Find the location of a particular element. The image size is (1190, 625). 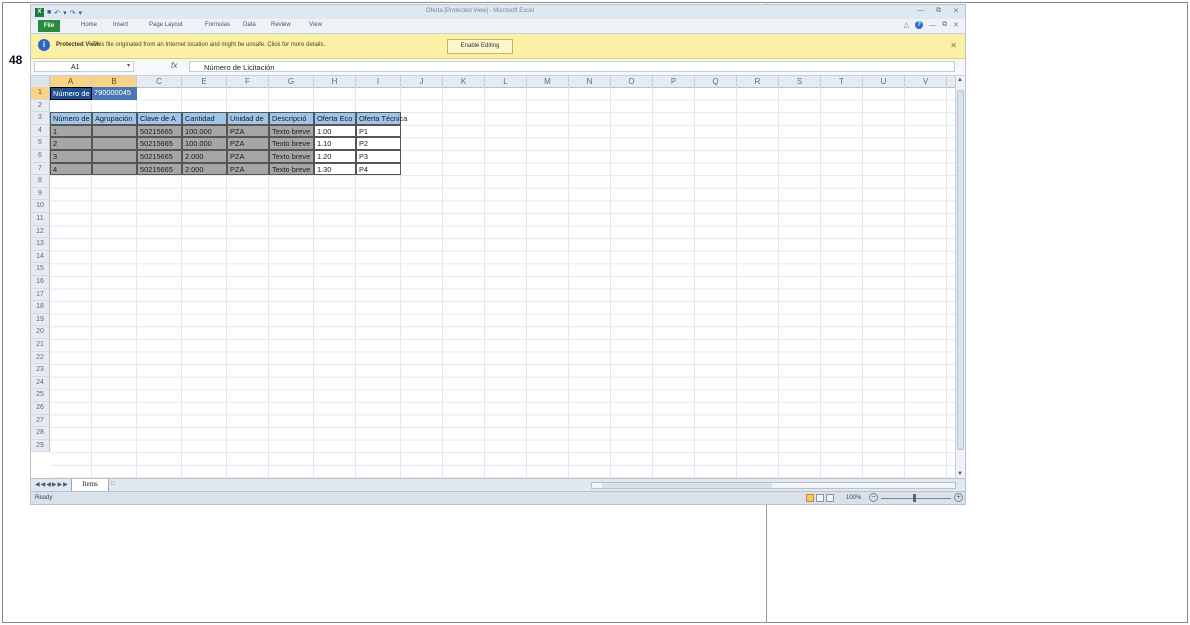

tab-home: Home is located at coordinates (89, 25).